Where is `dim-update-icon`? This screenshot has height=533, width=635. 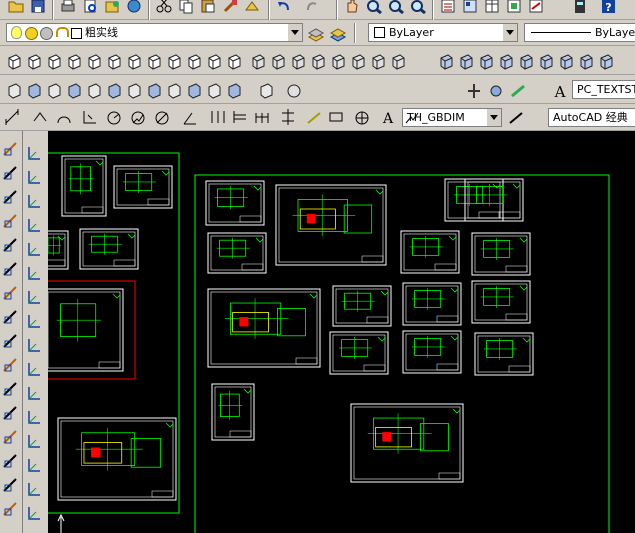
dim-update-icon is located at coordinates (516, 117).